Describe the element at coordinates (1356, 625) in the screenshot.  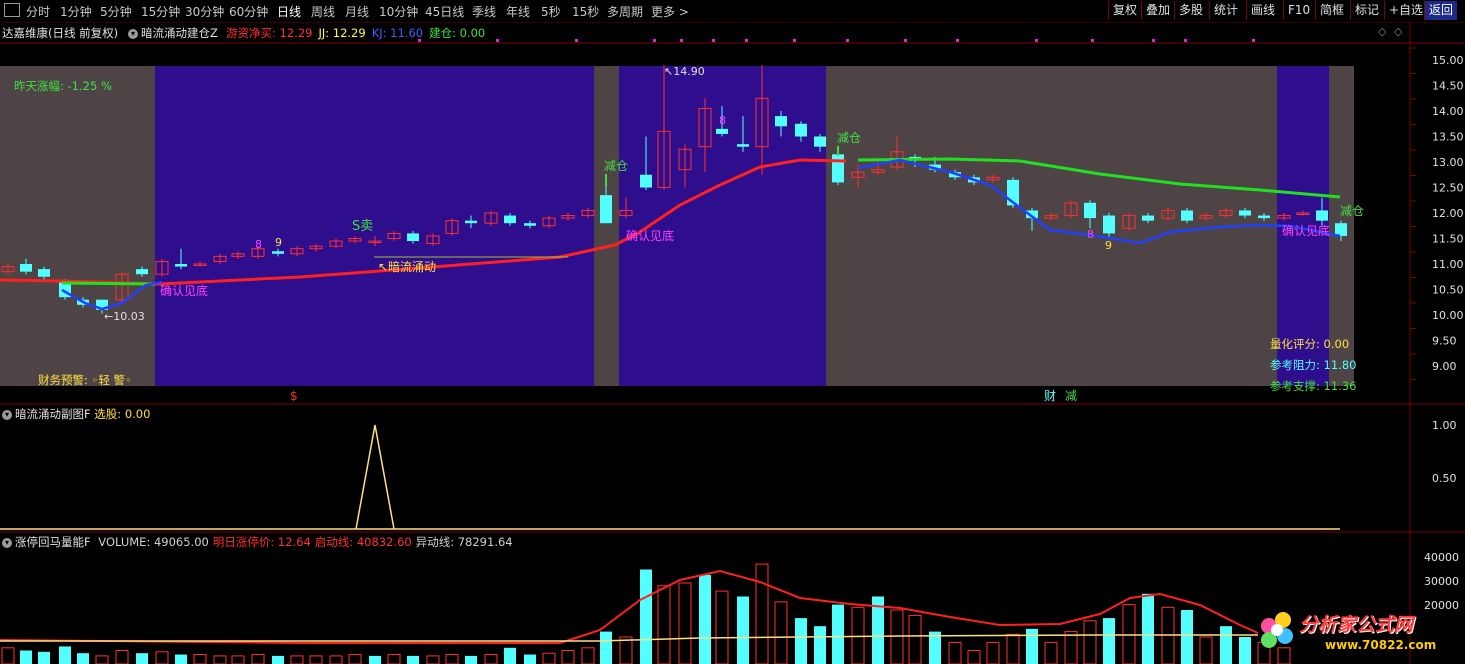
I see `watermark-name: 分析家公式网` at that location.